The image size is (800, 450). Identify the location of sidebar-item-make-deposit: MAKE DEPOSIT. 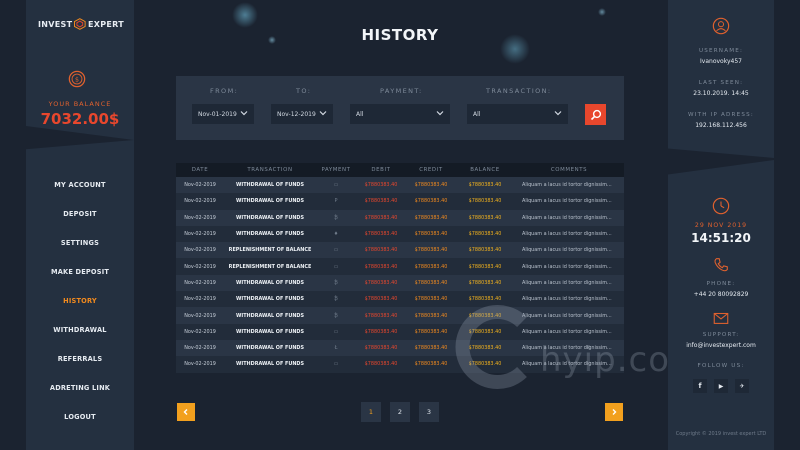
(80, 271).